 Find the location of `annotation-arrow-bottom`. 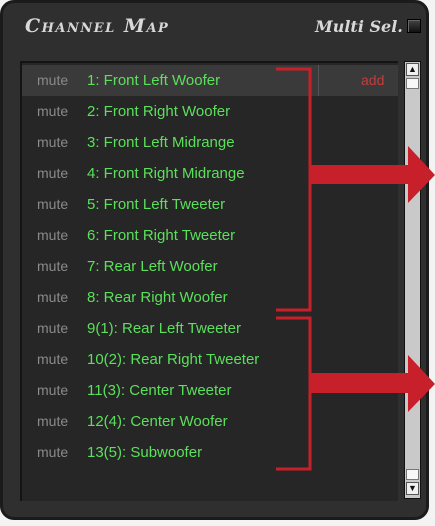

annotation-arrow-bottom is located at coordinates (373, 383).